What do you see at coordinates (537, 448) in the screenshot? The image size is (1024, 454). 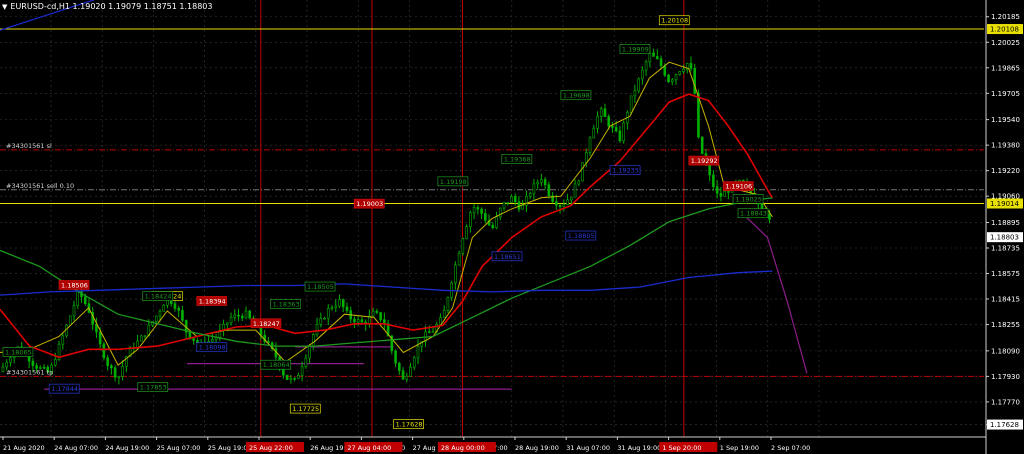 I see `time-tick-label: 28 Aug 19:00` at bounding box center [537, 448].